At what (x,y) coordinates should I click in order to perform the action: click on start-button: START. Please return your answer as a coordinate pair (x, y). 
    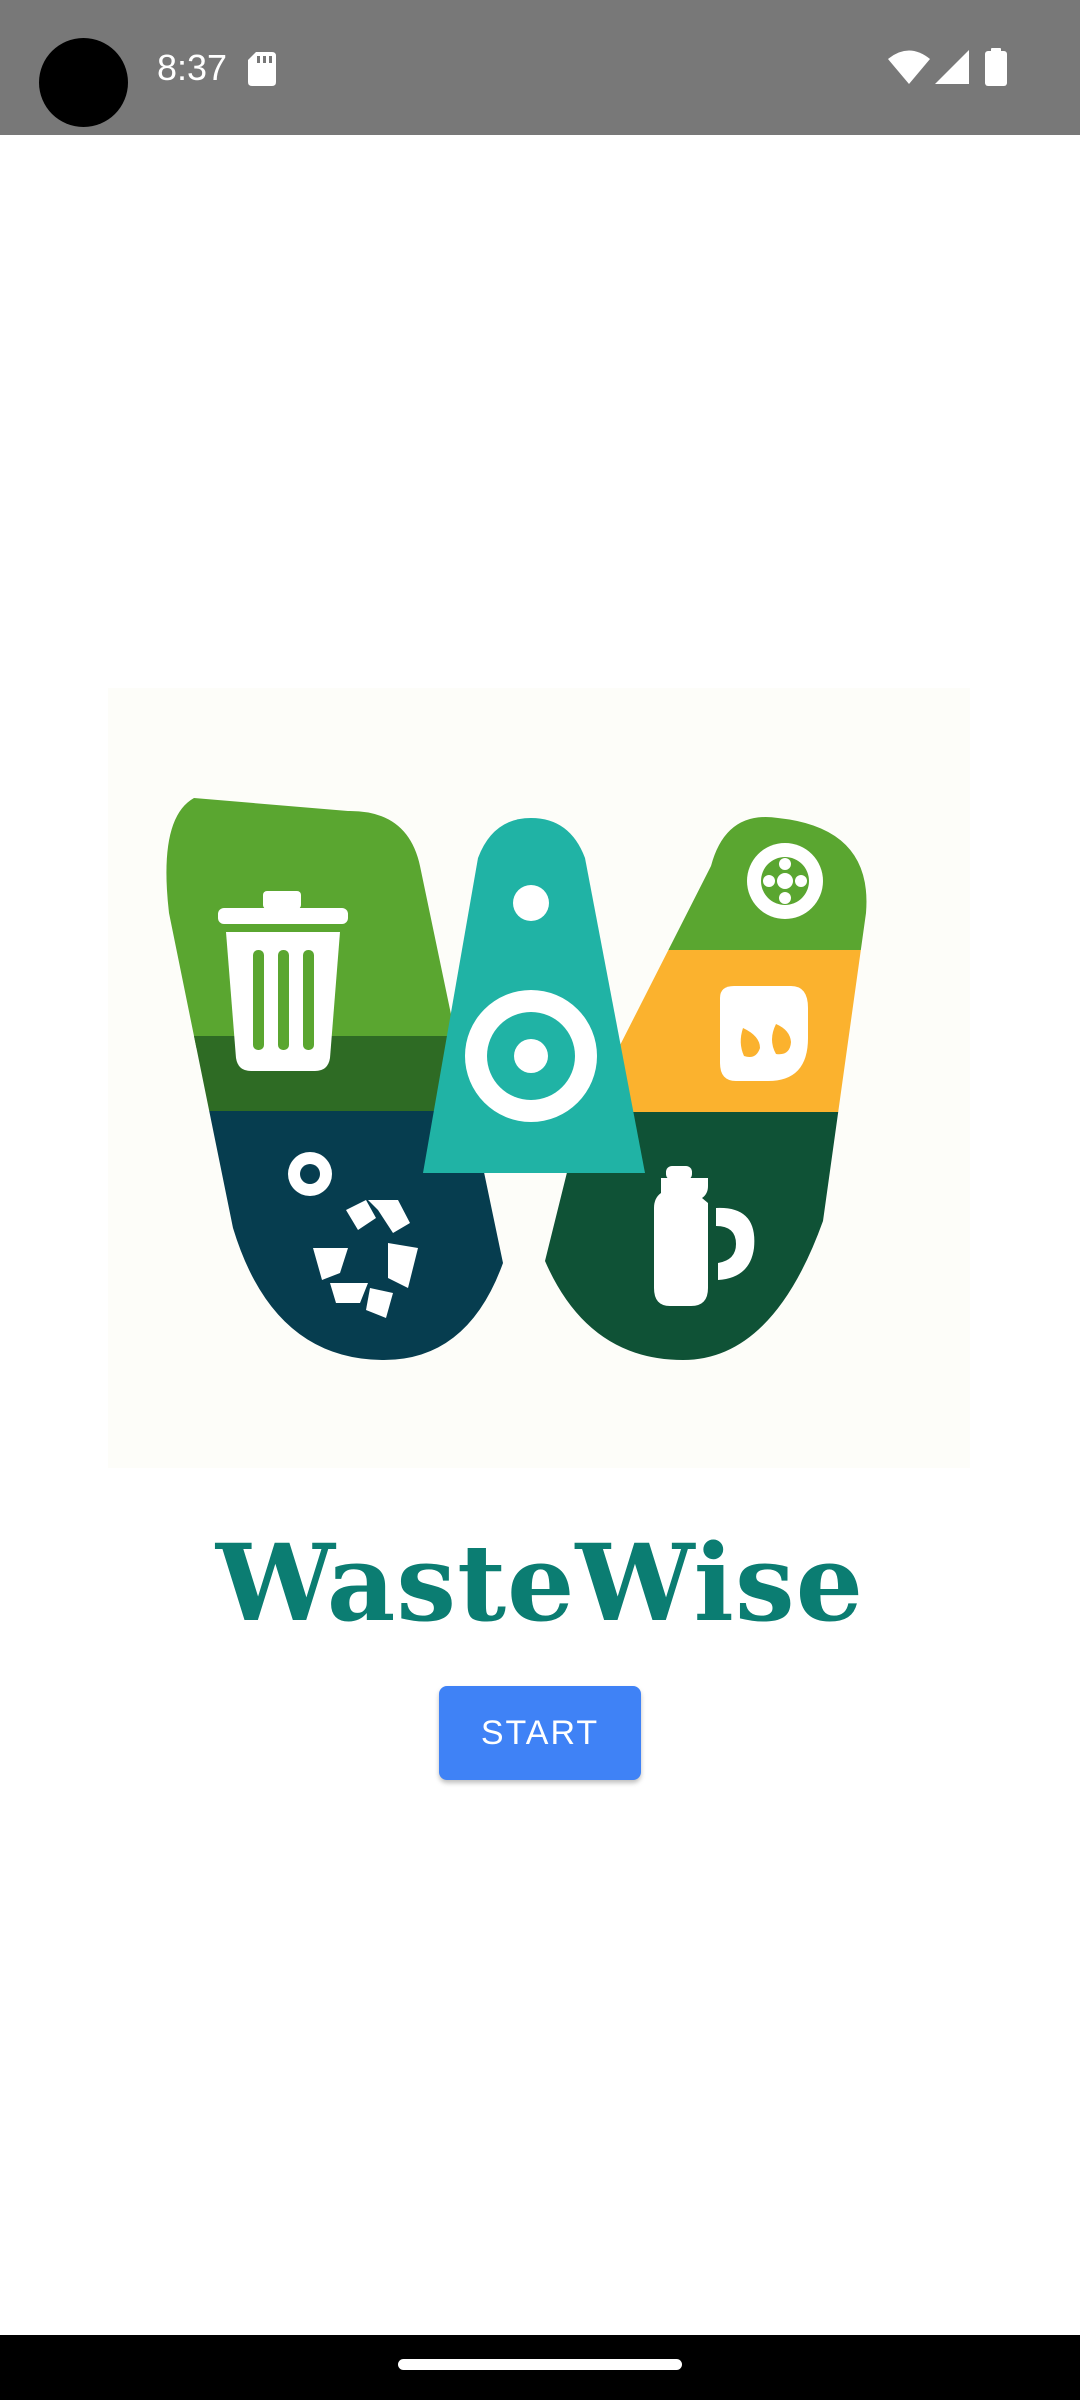
    Looking at the image, I should click on (540, 1733).